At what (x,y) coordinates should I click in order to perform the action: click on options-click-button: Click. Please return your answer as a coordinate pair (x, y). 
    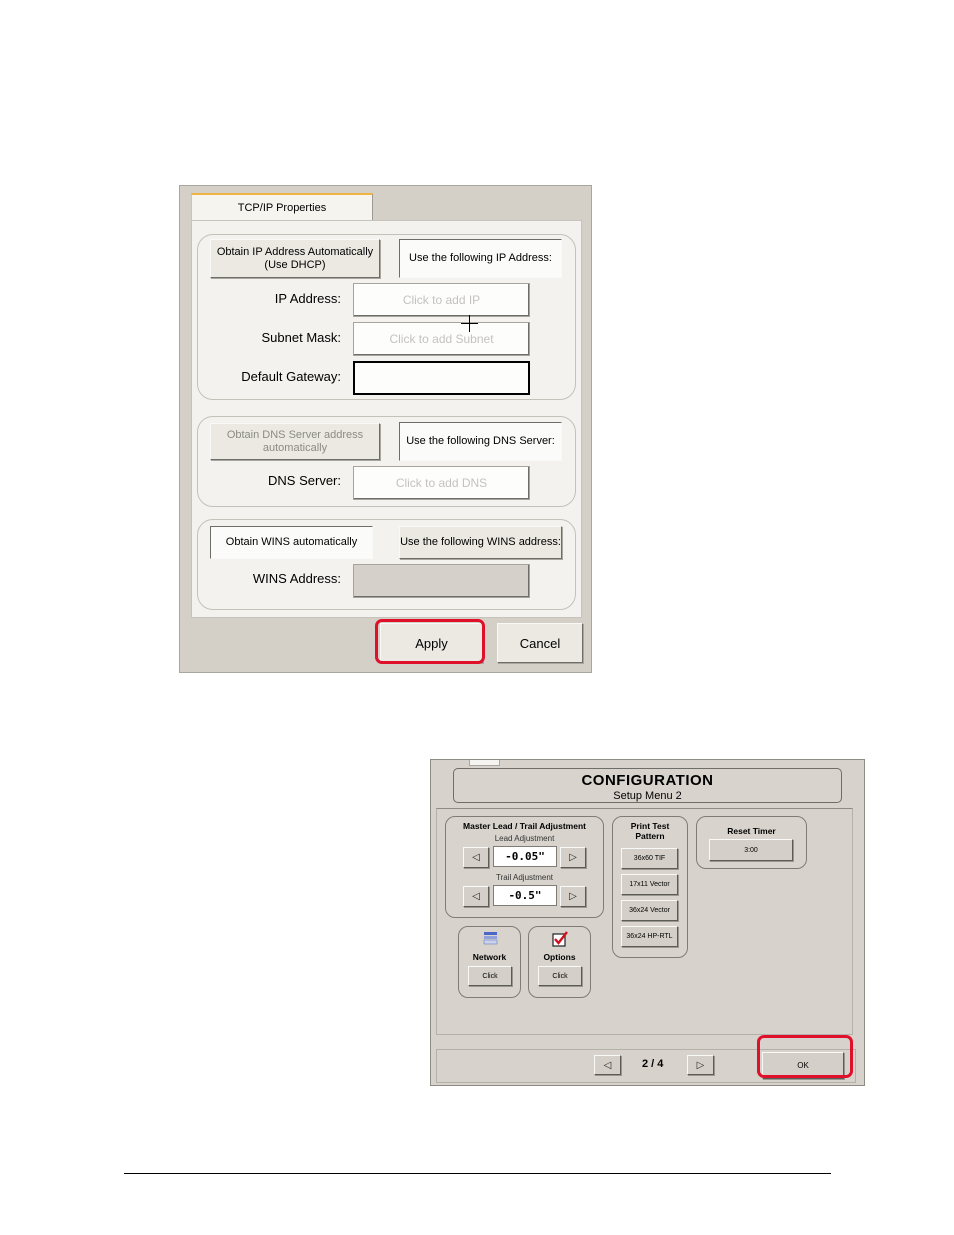
    Looking at the image, I should click on (560, 976).